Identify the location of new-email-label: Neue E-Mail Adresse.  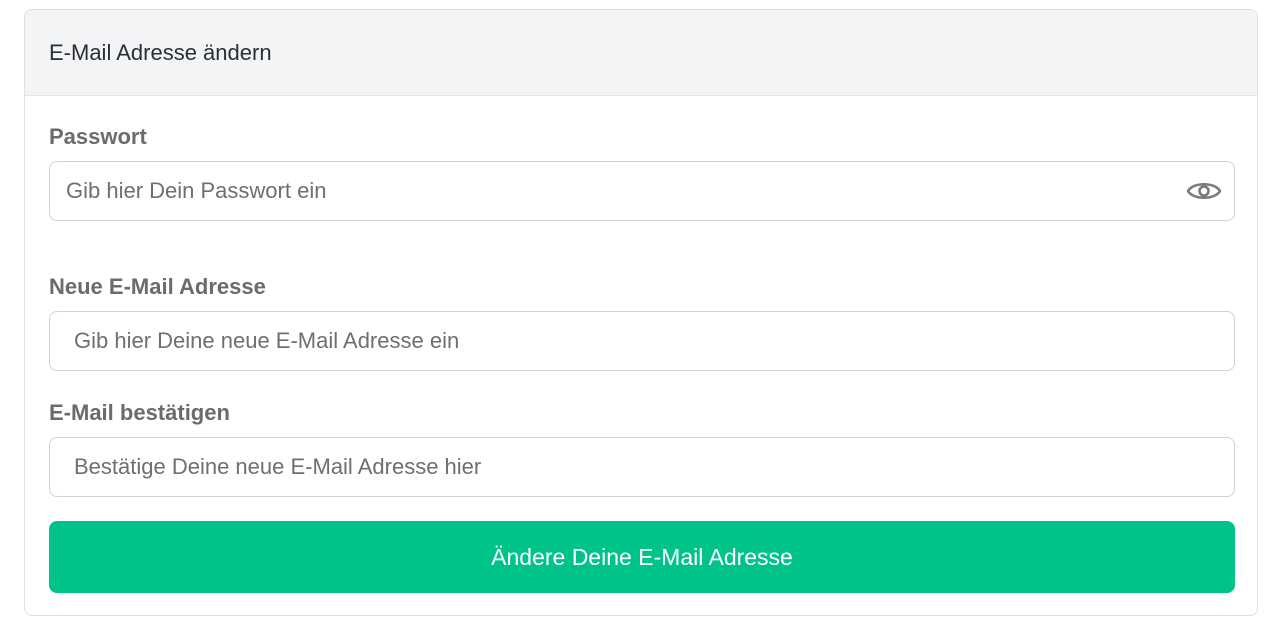
(157, 286).